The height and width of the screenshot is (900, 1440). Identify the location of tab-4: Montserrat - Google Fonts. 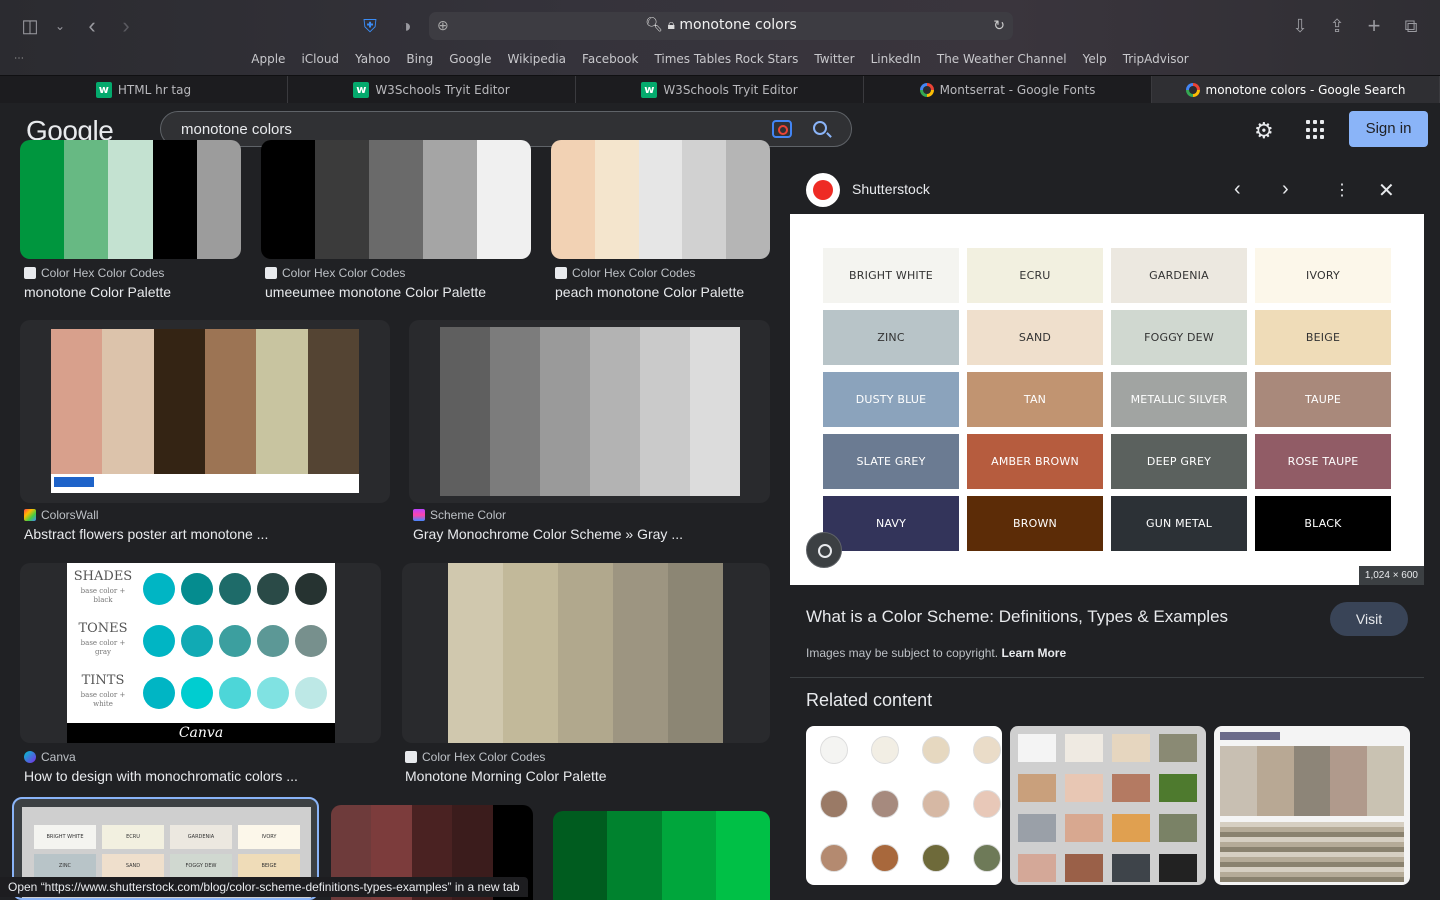
(1008, 90).